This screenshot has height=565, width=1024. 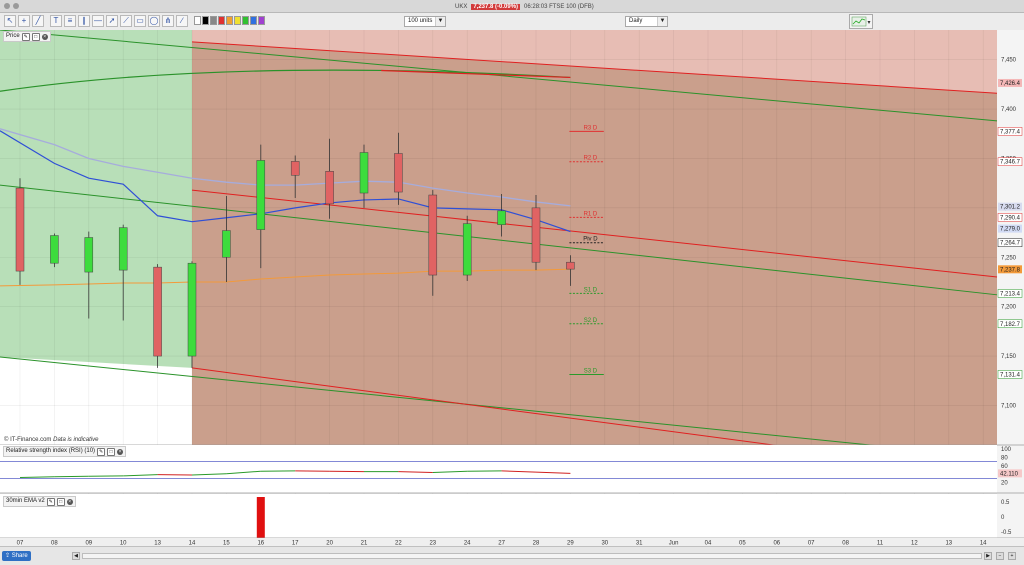 I want to click on color-swatch-grey, so click(x=213, y=20).